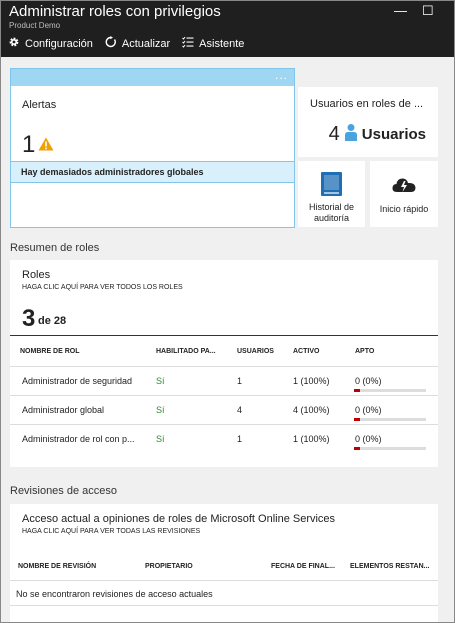 The image size is (455, 623). I want to click on alert-message: Hay demasiados administradores globales, so click(152, 172).